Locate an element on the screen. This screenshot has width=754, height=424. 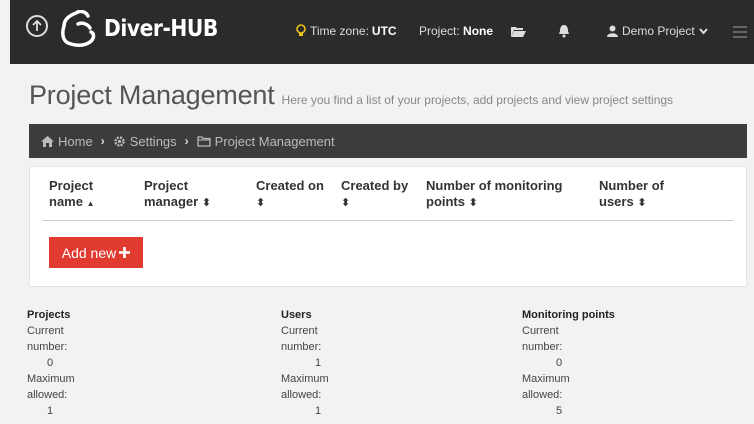
user-label: Demo Project is located at coordinates (658, 31).